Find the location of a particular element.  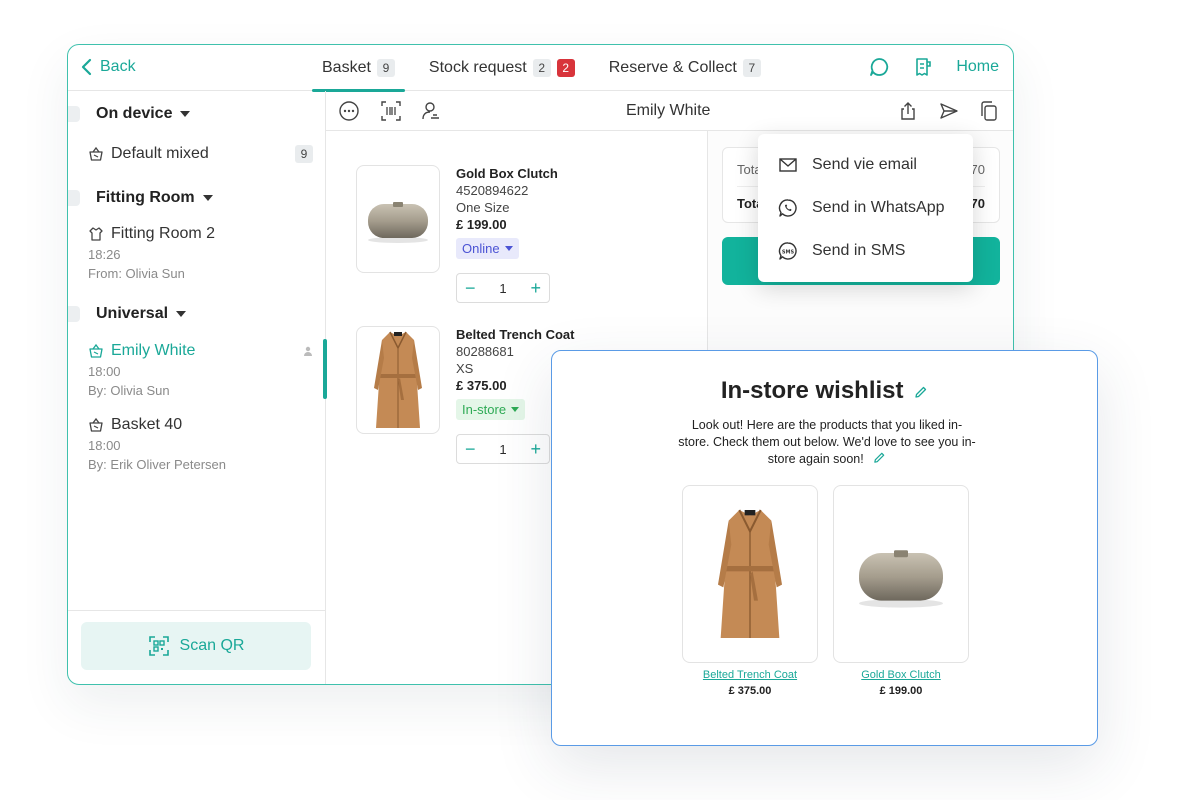

menu-item-email: Send vie email is located at coordinates (847, 165).